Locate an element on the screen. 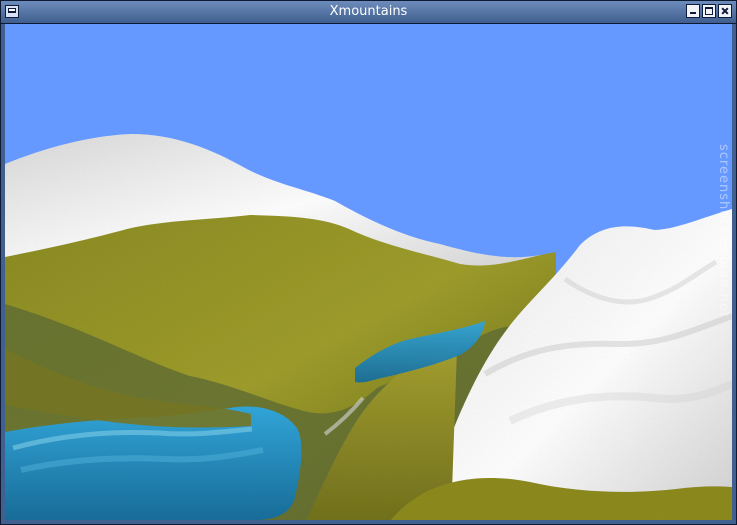 This screenshot has height=525, width=737. minimize-button is located at coordinates (693, 11).